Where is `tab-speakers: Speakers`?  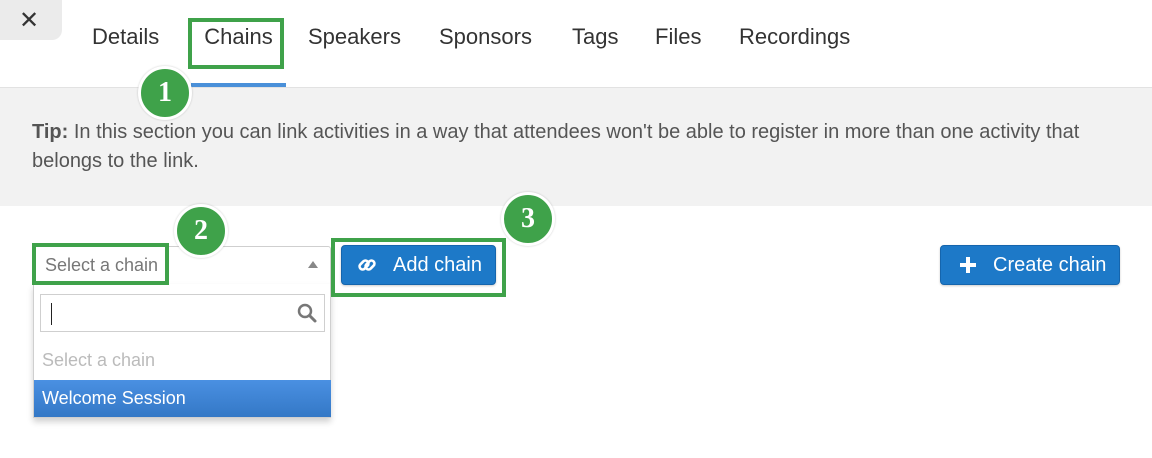
tab-speakers: Speakers is located at coordinates (354, 43).